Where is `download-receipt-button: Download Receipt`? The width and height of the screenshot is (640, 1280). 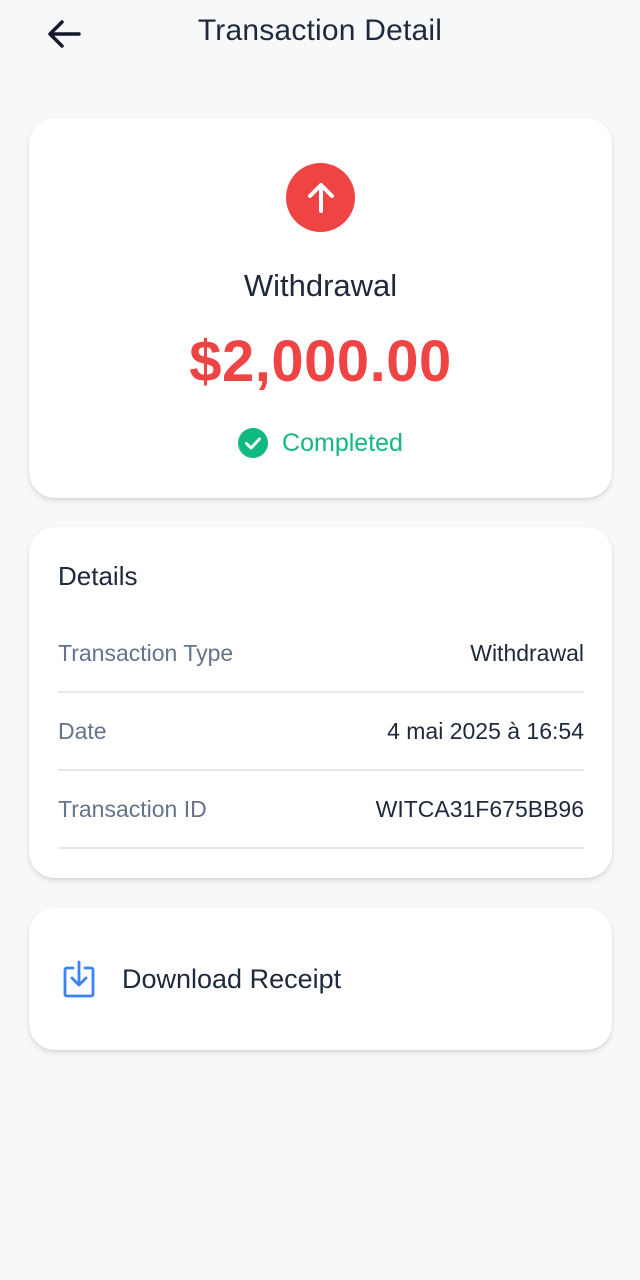
download-receipt-button: Download Receipt is located at coordinates (320, 979).